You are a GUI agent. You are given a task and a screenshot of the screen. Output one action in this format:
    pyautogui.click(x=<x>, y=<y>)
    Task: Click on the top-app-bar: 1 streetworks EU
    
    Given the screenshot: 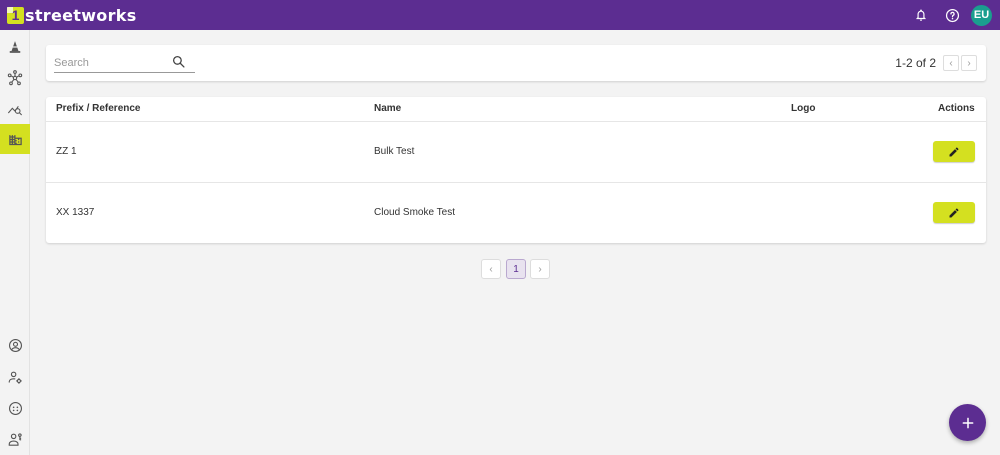 What is the action you would take?
    pyautogui.click(x=500, y=15)
    